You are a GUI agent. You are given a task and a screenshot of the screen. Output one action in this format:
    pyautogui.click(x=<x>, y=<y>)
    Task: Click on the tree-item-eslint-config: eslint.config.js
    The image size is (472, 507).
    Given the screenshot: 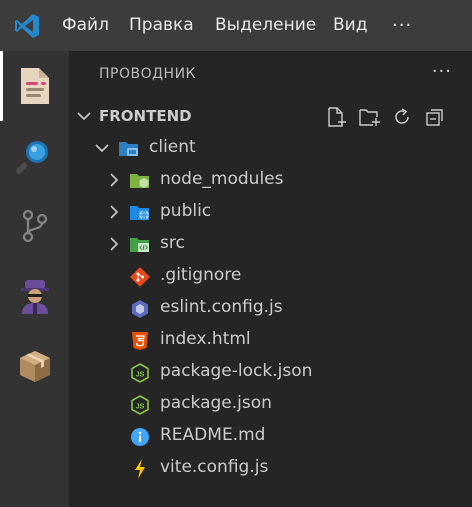 What is the action you would take?
    pyautogui.click(x=270, y=308)
    